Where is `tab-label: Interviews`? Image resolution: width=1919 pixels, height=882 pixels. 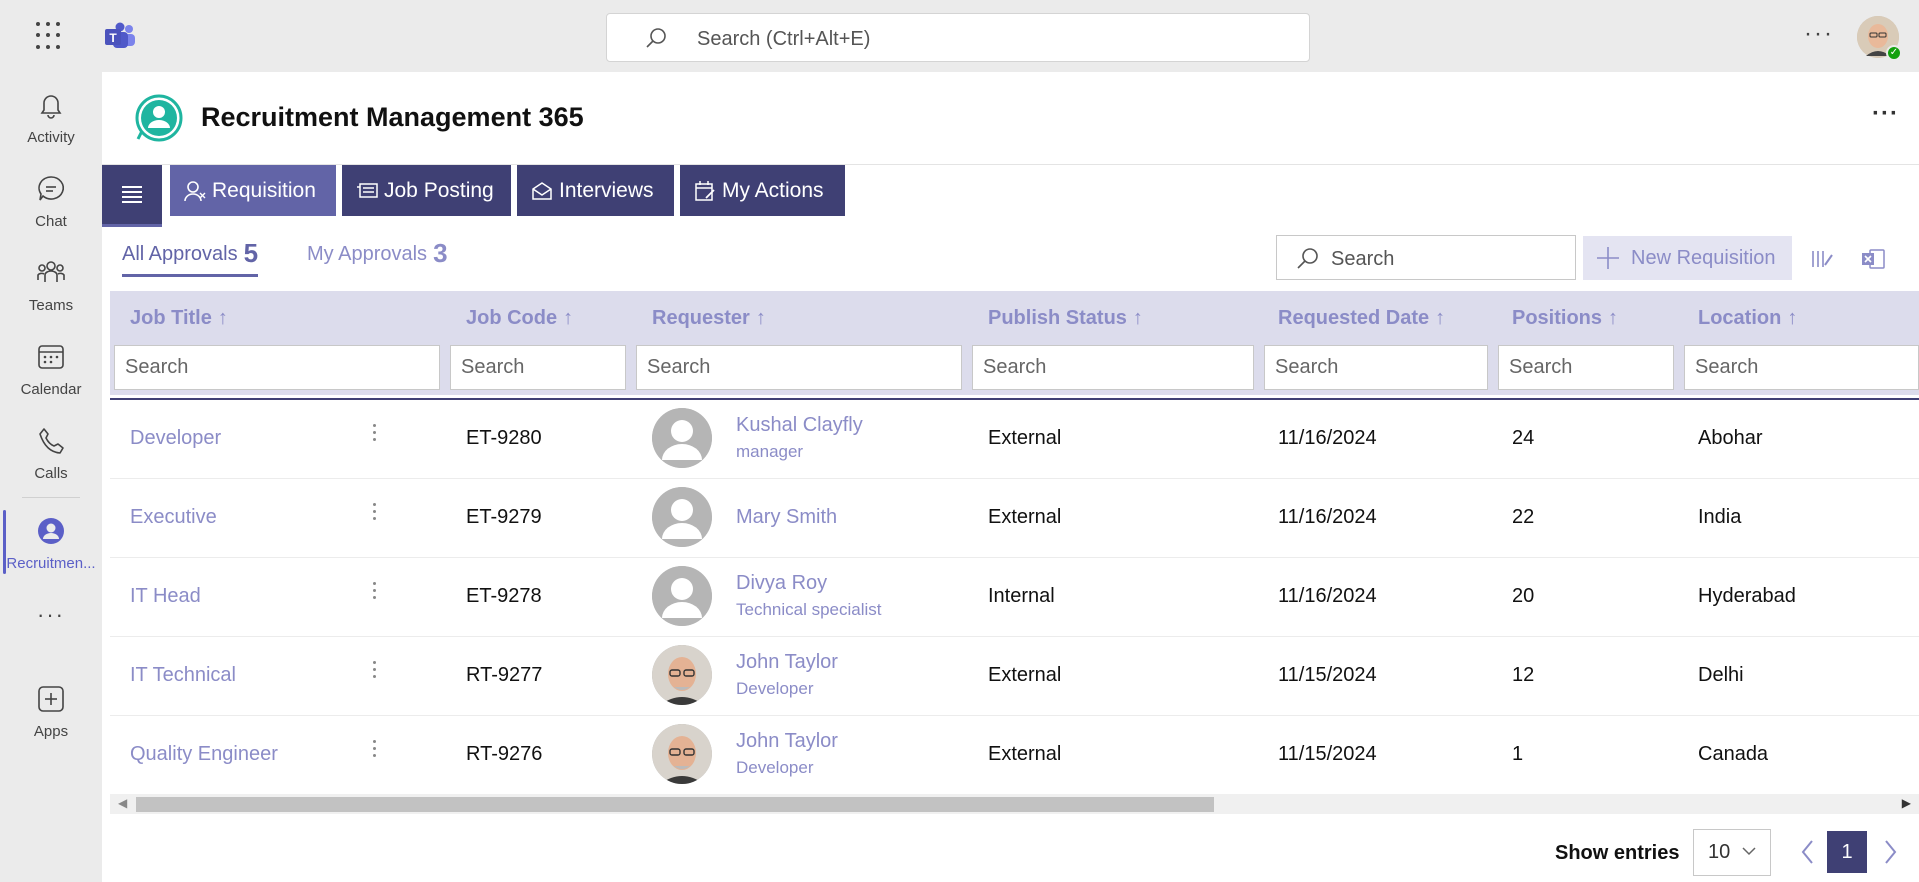
tab-label: Interviews is located at coordinates (606, 190).